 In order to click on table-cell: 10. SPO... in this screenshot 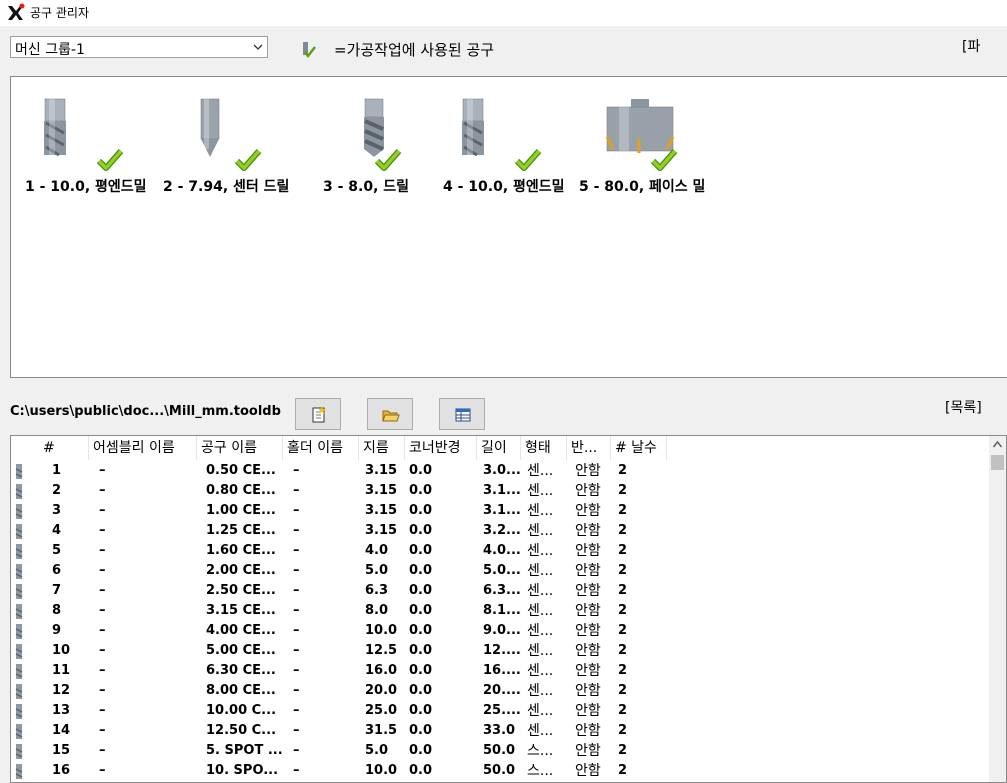, I will do `click(242, 770)`.